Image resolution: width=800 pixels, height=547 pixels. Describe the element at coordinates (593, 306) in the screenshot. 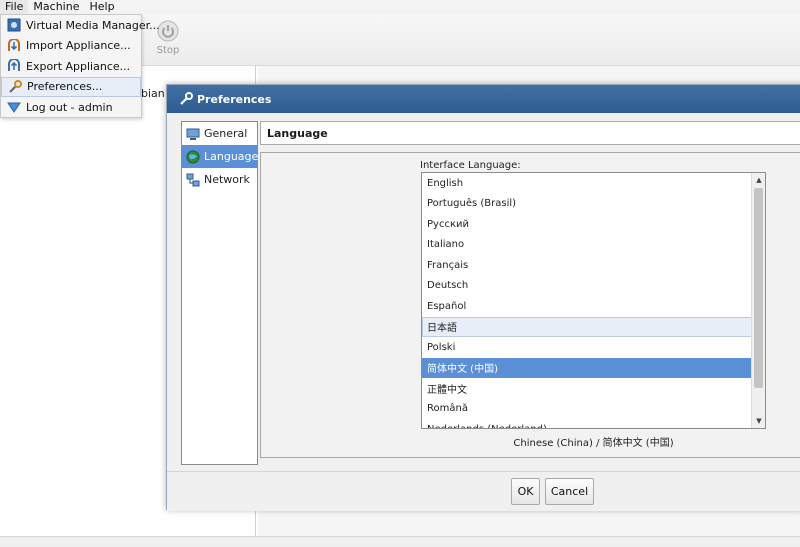

I see `language-item: Español` at that location.